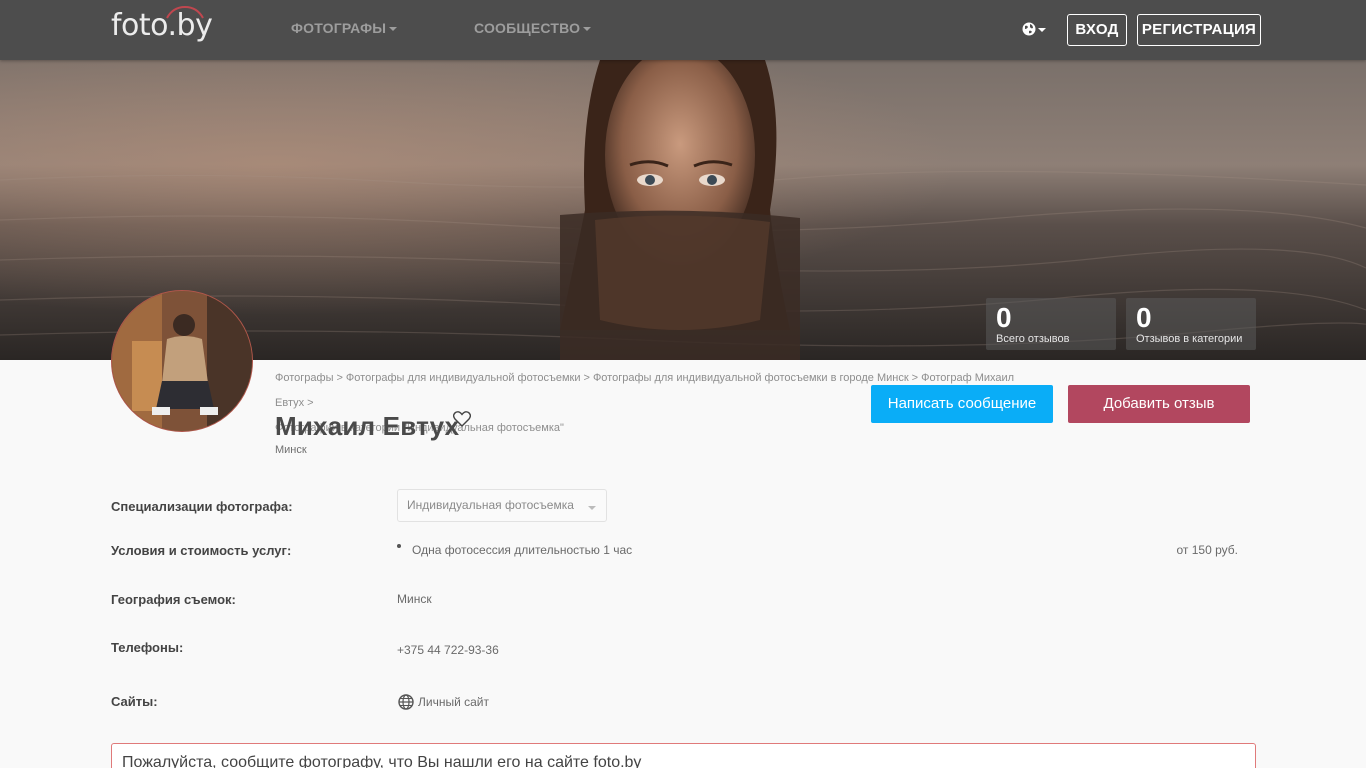 This screenshot has width=1366, height=768. I want to click on service-price: от 150 руб., so click(1207, 550).